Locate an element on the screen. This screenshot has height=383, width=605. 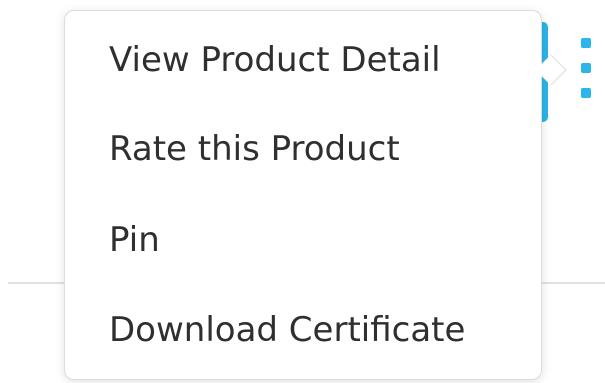
menu-item-download-certificate: Download Certificate is located at coordinates (287, 330).